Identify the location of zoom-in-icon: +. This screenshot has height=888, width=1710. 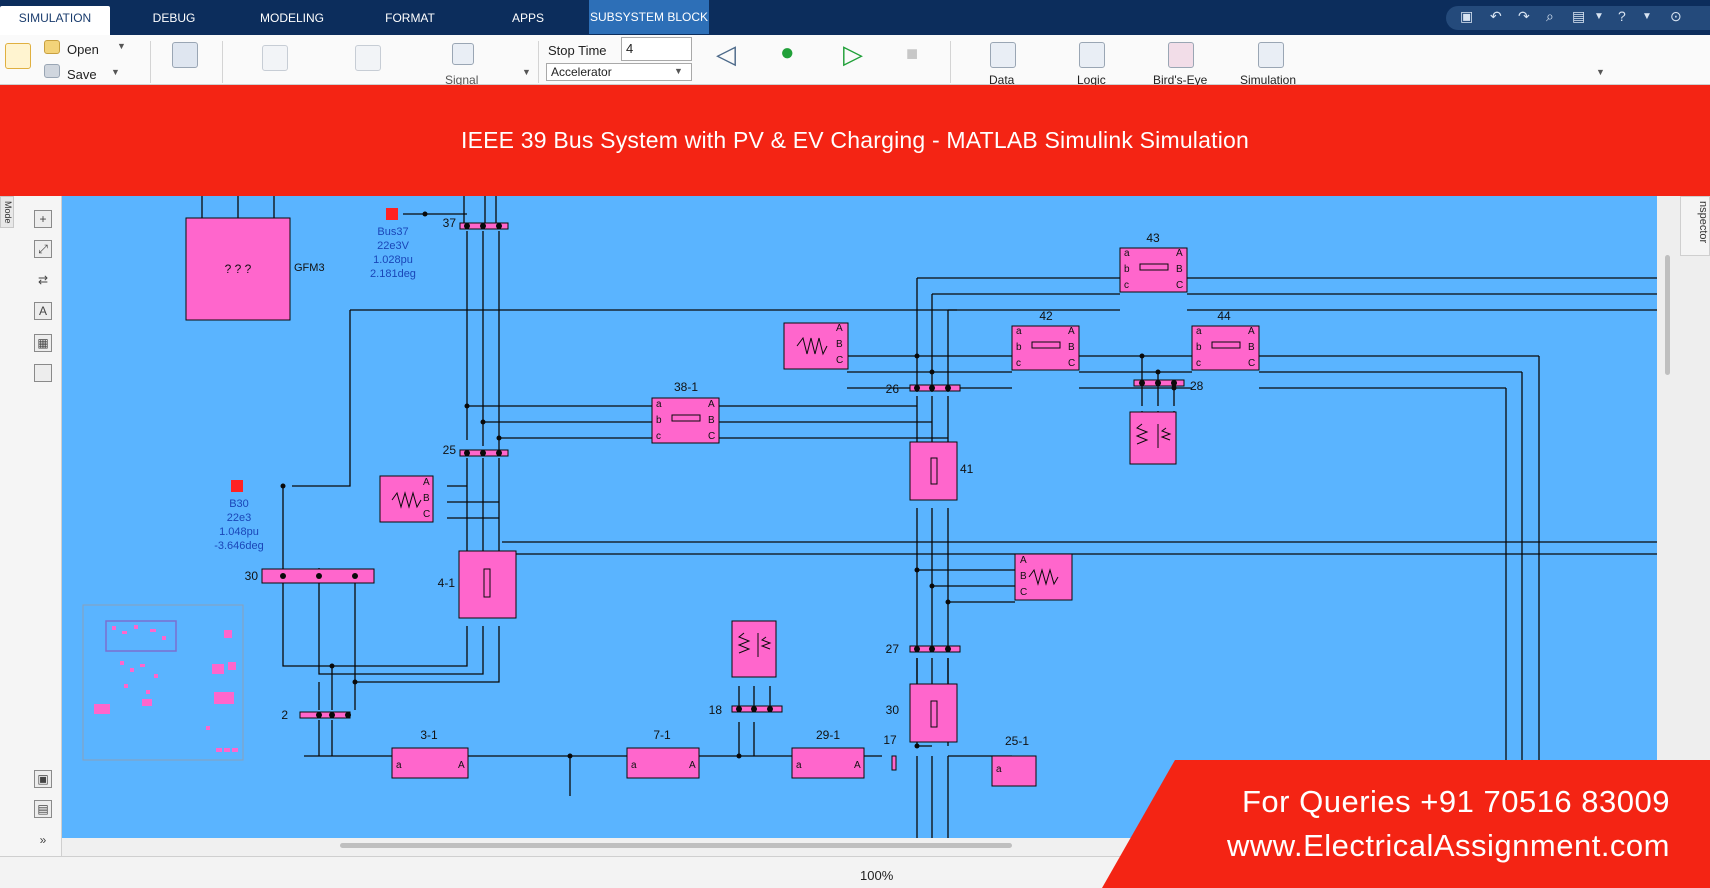
(43, 219).